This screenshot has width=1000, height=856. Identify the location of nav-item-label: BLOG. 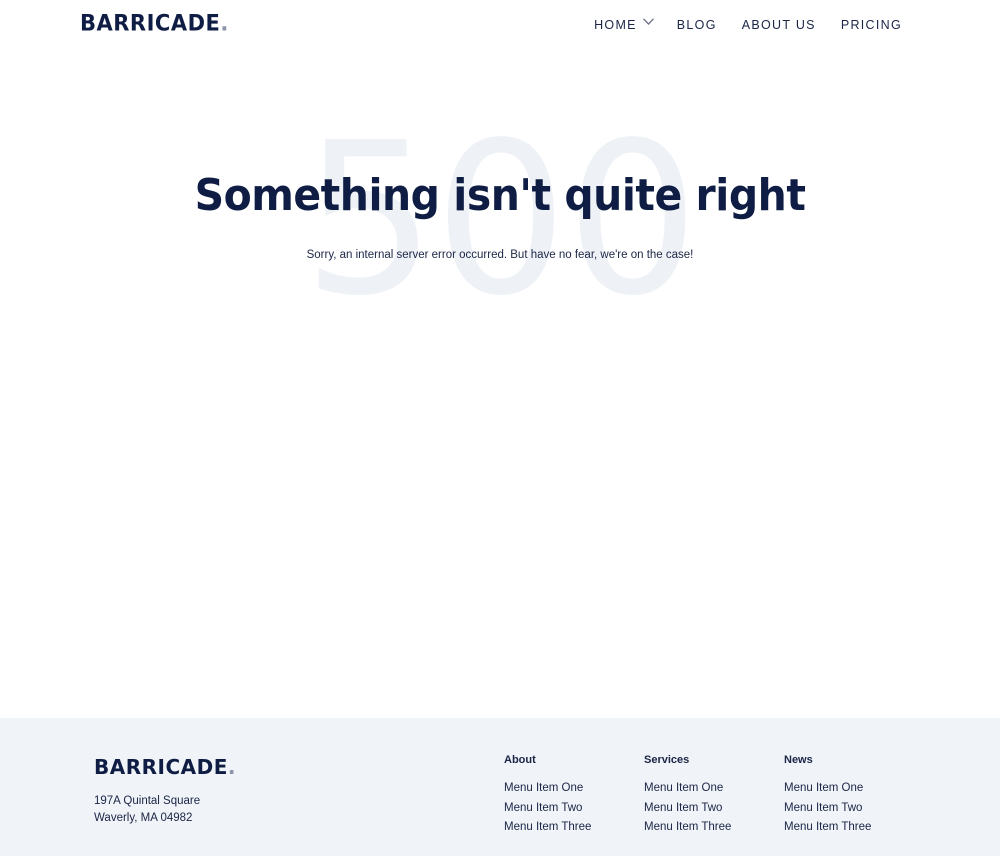
(696, 25).